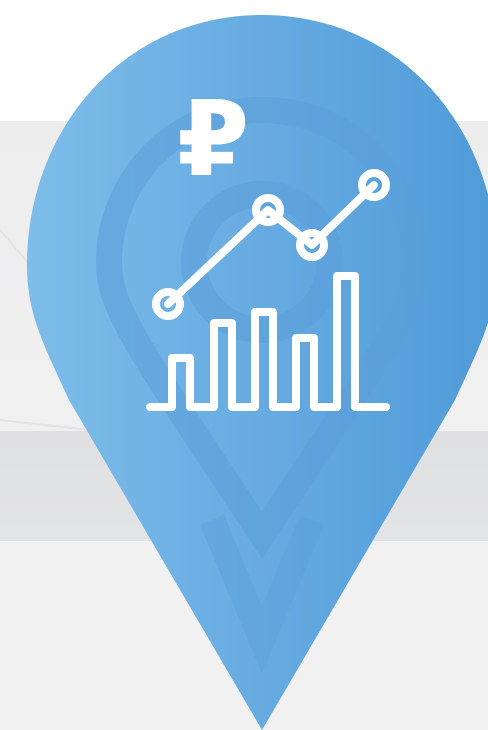  Describe the element at coordinates (213, 139) in the screenshot. I see `ruble-icon: ₽` at that location.